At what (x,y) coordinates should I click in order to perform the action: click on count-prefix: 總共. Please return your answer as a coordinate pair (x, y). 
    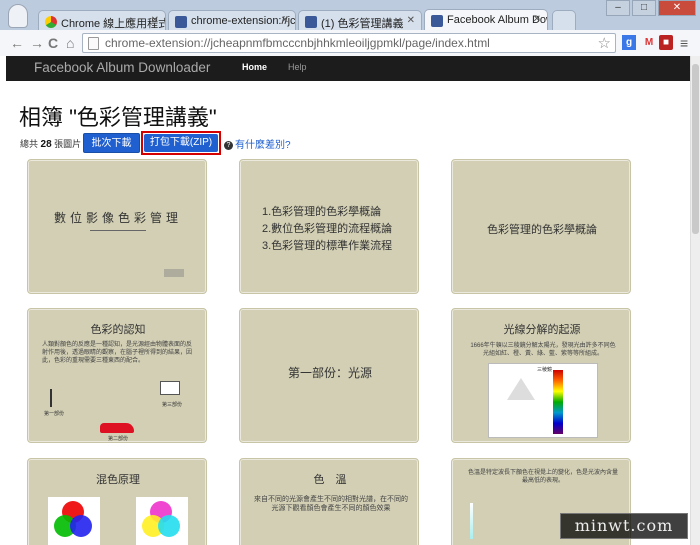
    Looking at the image, I should click on (29, 144).